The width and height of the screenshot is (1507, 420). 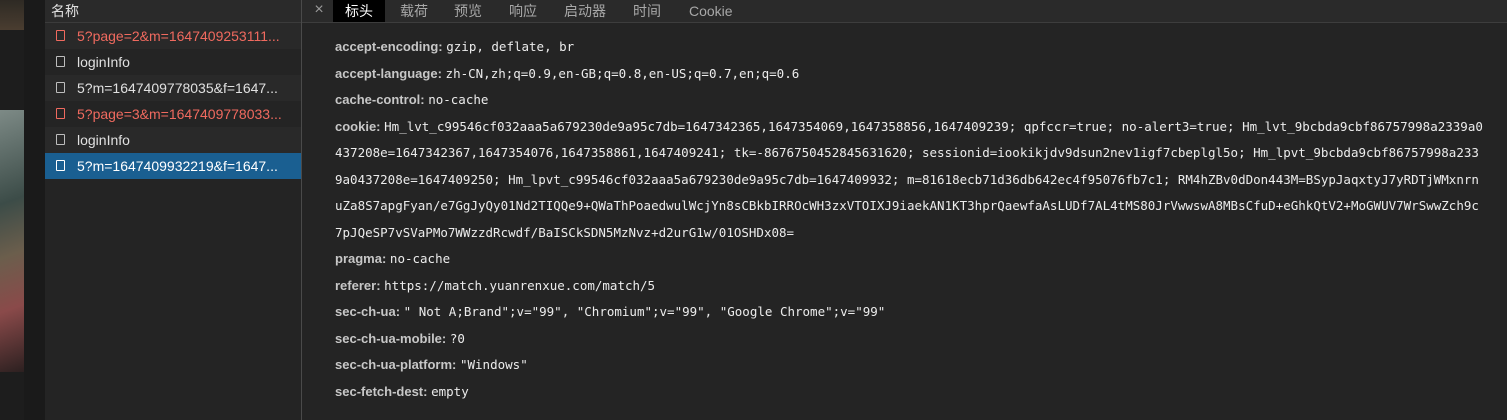 What do you see at coordinates (388, 73) in the screenshot?
I see `header-key: accept-language:` at bounding box center [388, 73].